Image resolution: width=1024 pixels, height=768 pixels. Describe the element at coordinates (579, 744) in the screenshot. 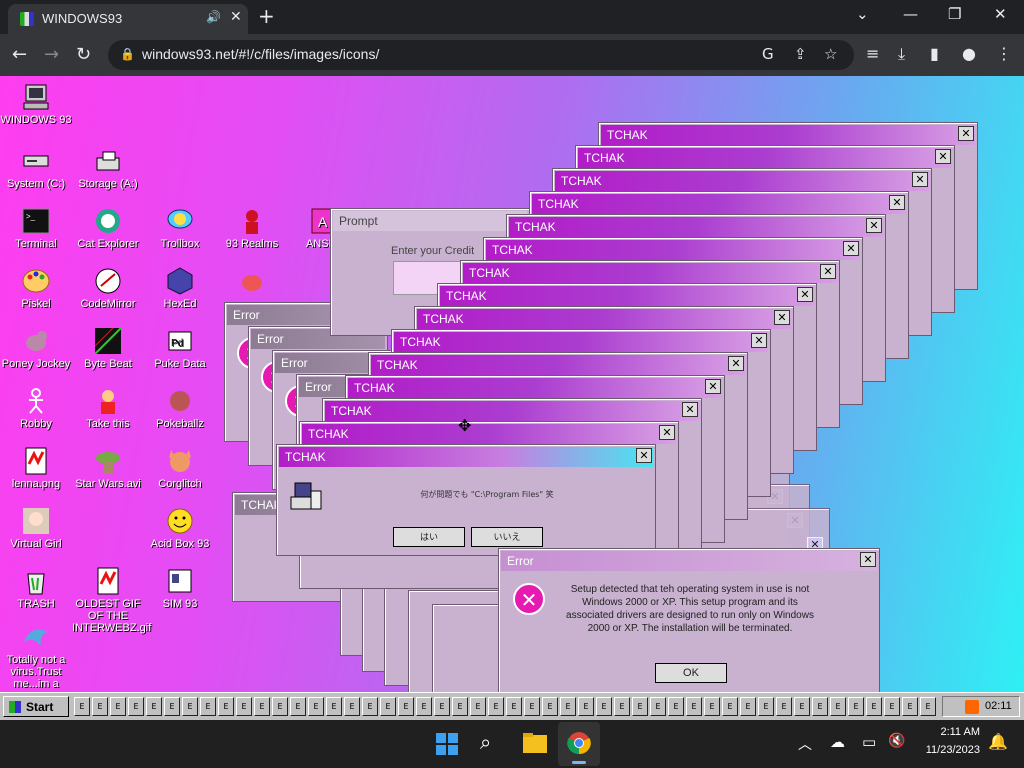

I see `chrome-taskbar-item` at that location.